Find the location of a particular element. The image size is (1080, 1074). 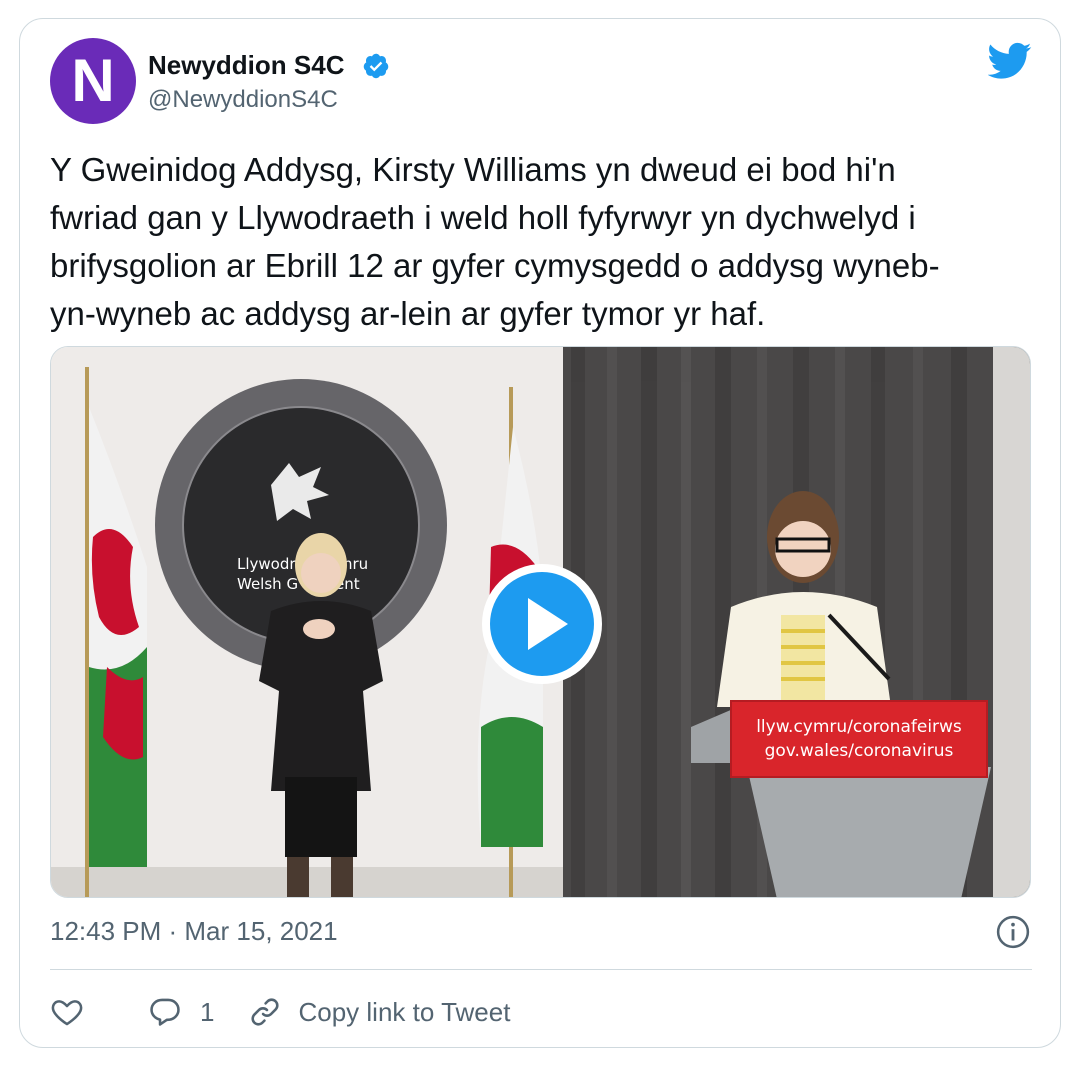

link-icon is located at coordinates (265, 1012).